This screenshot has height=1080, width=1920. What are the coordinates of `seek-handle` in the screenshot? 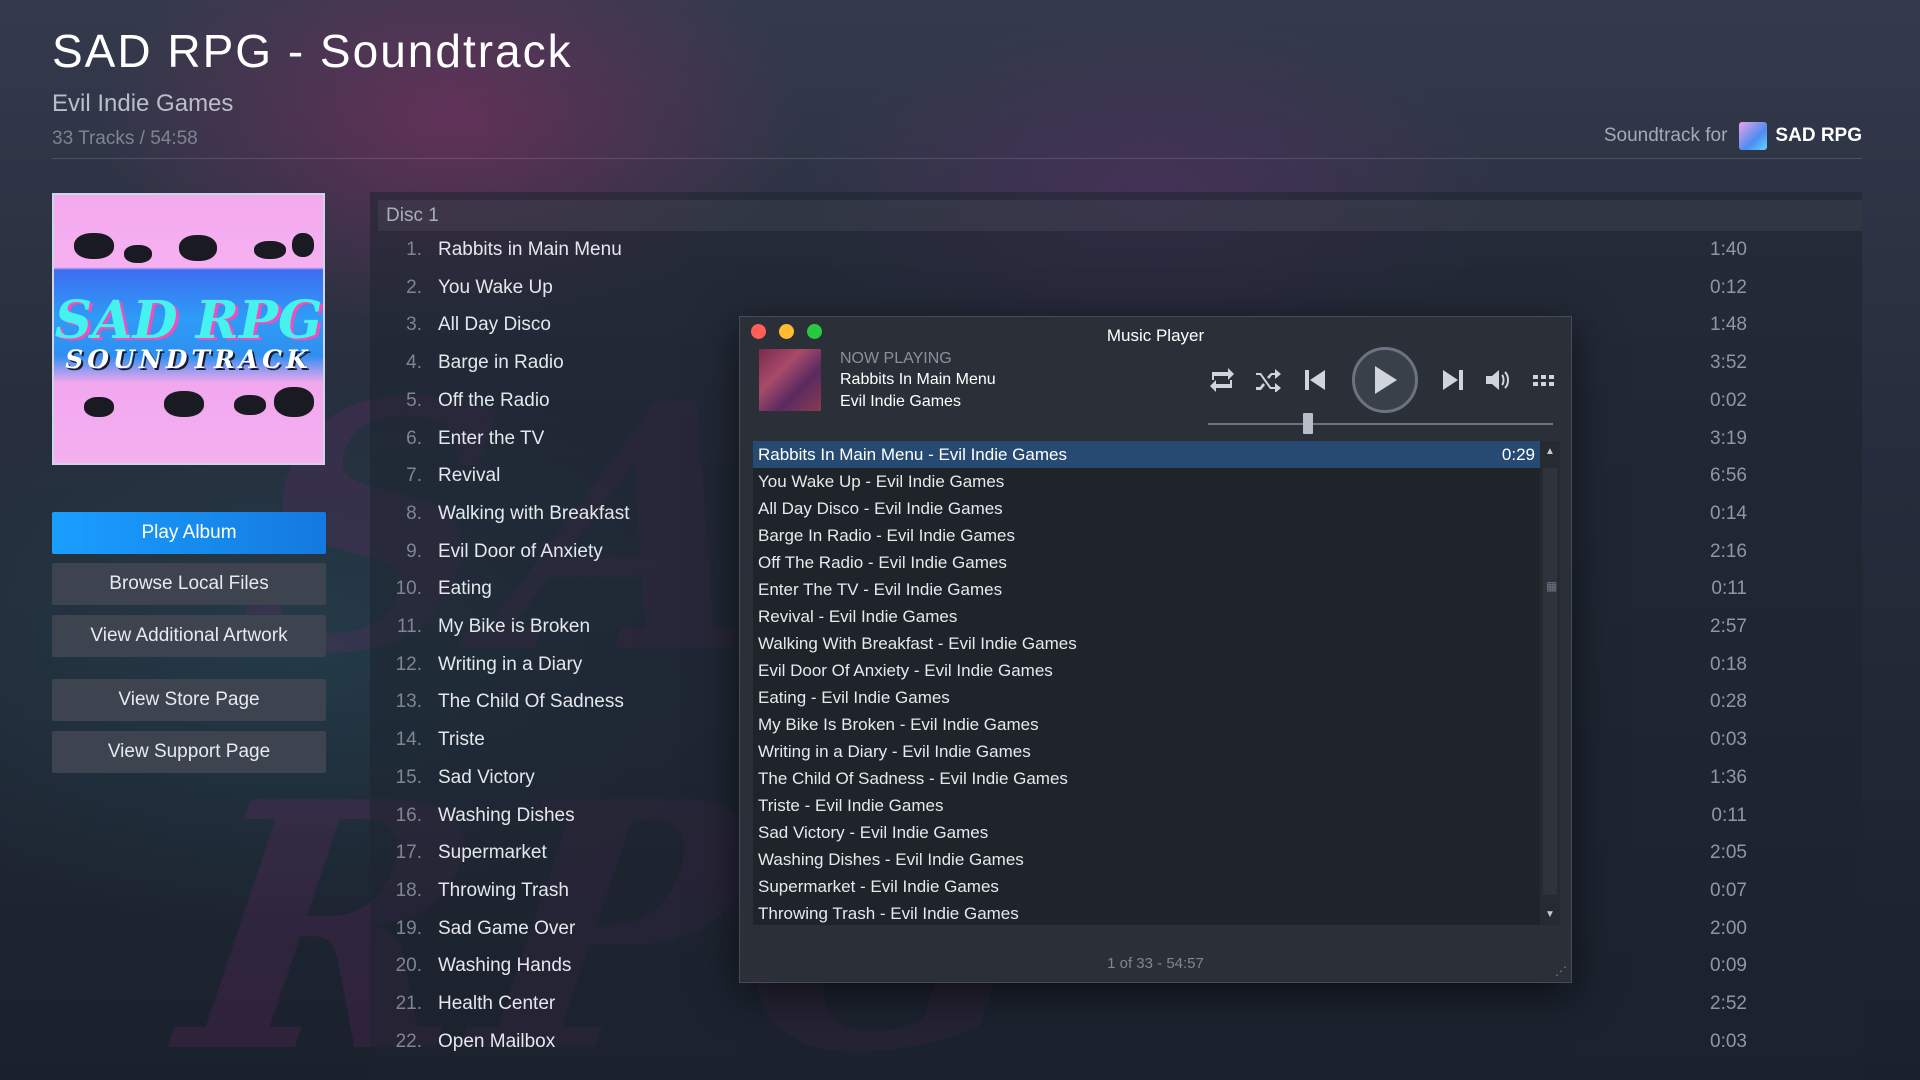 It's located at (1308, 423).